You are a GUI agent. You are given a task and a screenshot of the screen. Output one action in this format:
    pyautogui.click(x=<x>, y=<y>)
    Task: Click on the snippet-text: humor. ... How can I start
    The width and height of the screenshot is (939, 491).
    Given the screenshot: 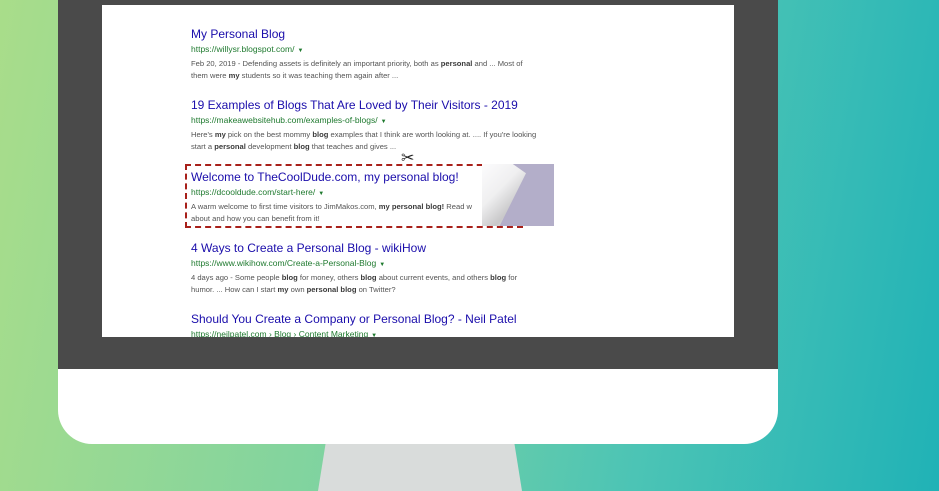 What is the action you would take?
    pyautogui.click(x=234, y=289)
    